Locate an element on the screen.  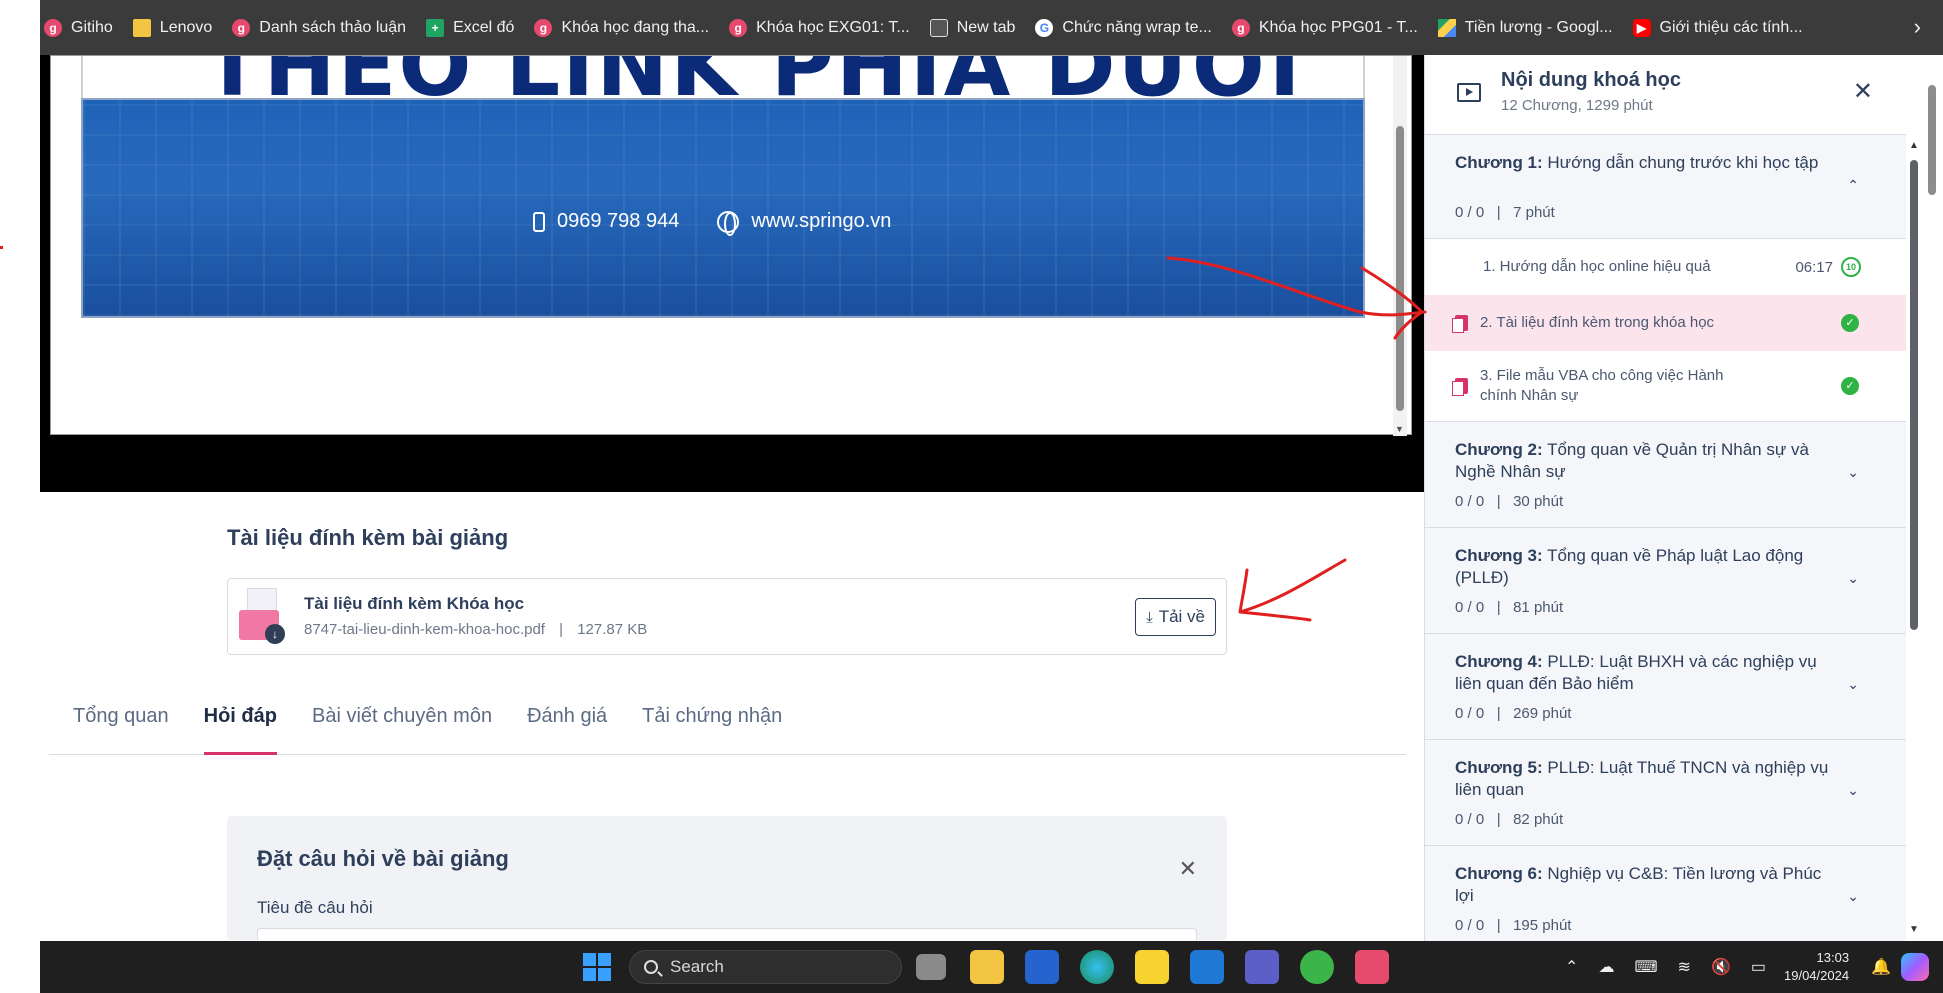
snipping-tool-icon is located at coordinates (1372, 967).